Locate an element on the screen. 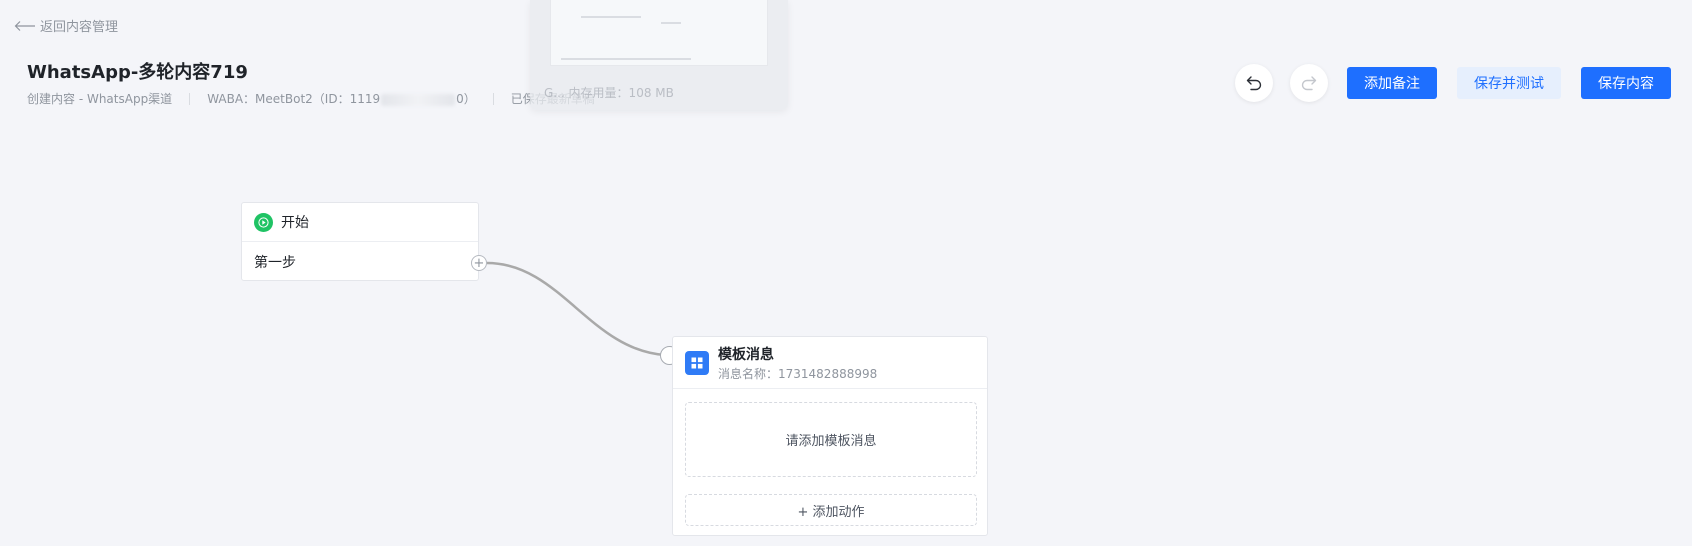 The height and width of the screenshot is (546, 1692). back-link-label: 返回内容管理 is located at coordinates (79, 27).